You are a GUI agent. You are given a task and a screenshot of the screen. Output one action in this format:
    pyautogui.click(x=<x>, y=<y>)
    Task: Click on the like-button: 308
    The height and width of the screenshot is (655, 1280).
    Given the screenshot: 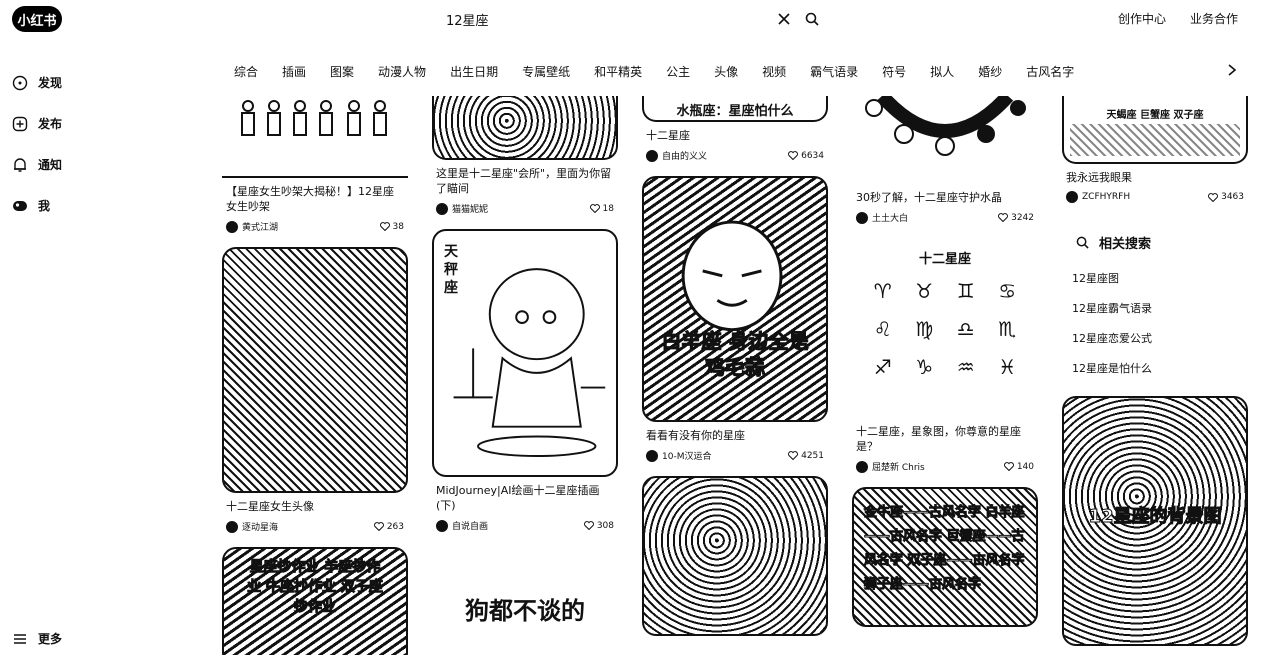 What is the action you would take?
    pyautogui.click(x=598, y=526)
    